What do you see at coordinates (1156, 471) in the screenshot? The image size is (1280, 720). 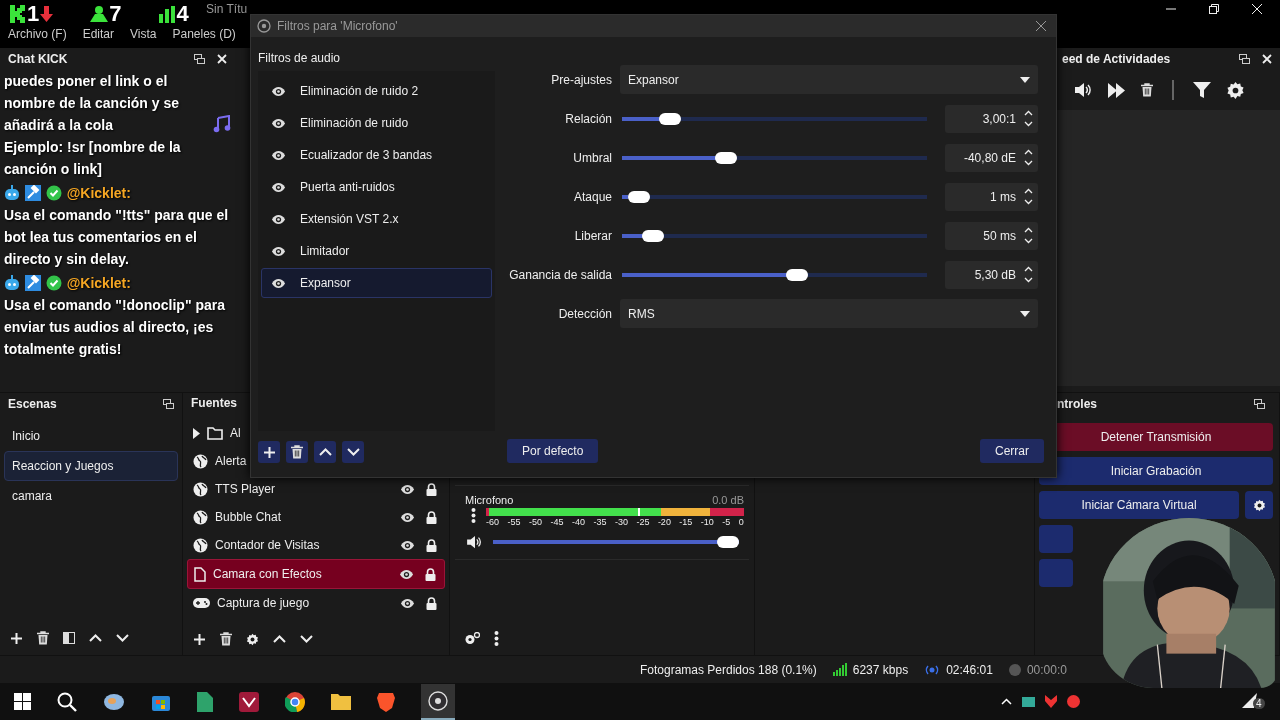 I see `control-button: Iniciar Grabación` at bounding box center [1156, 471].